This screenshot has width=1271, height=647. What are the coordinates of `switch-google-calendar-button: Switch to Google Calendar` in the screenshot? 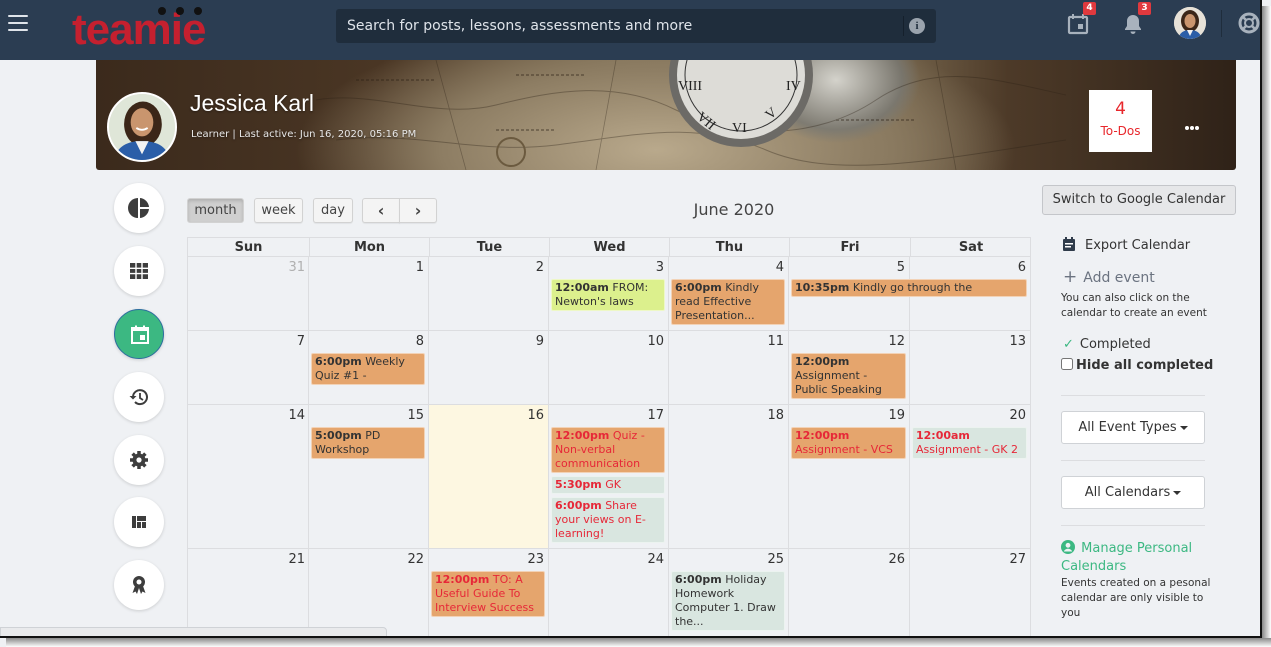 It's located at (1139, 200).